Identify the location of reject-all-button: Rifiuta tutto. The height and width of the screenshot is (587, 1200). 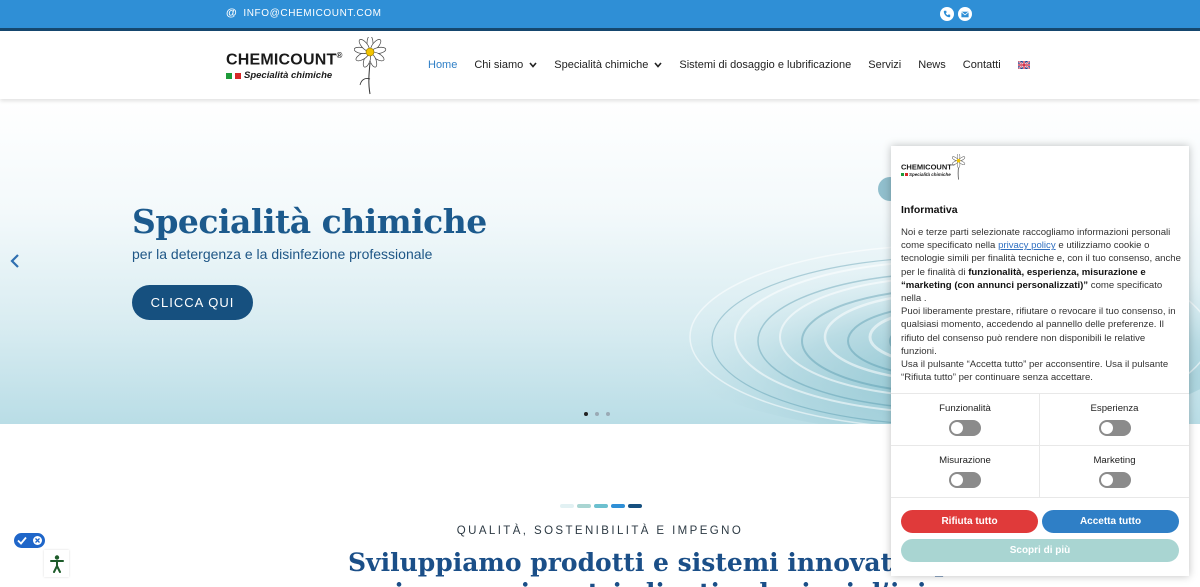
(969, 521).